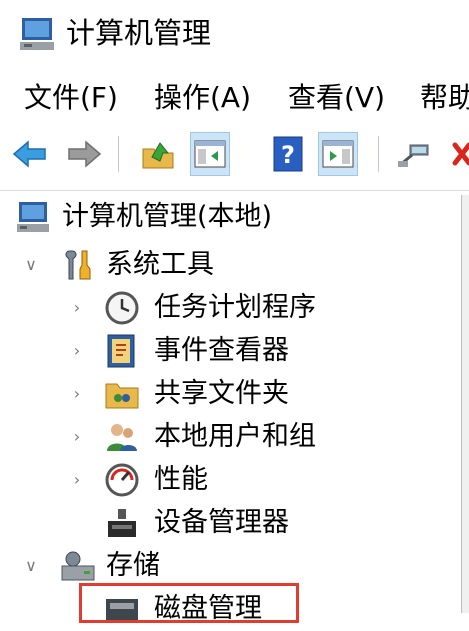  I want to click on performance-gauge-icon, so click(122, 480).